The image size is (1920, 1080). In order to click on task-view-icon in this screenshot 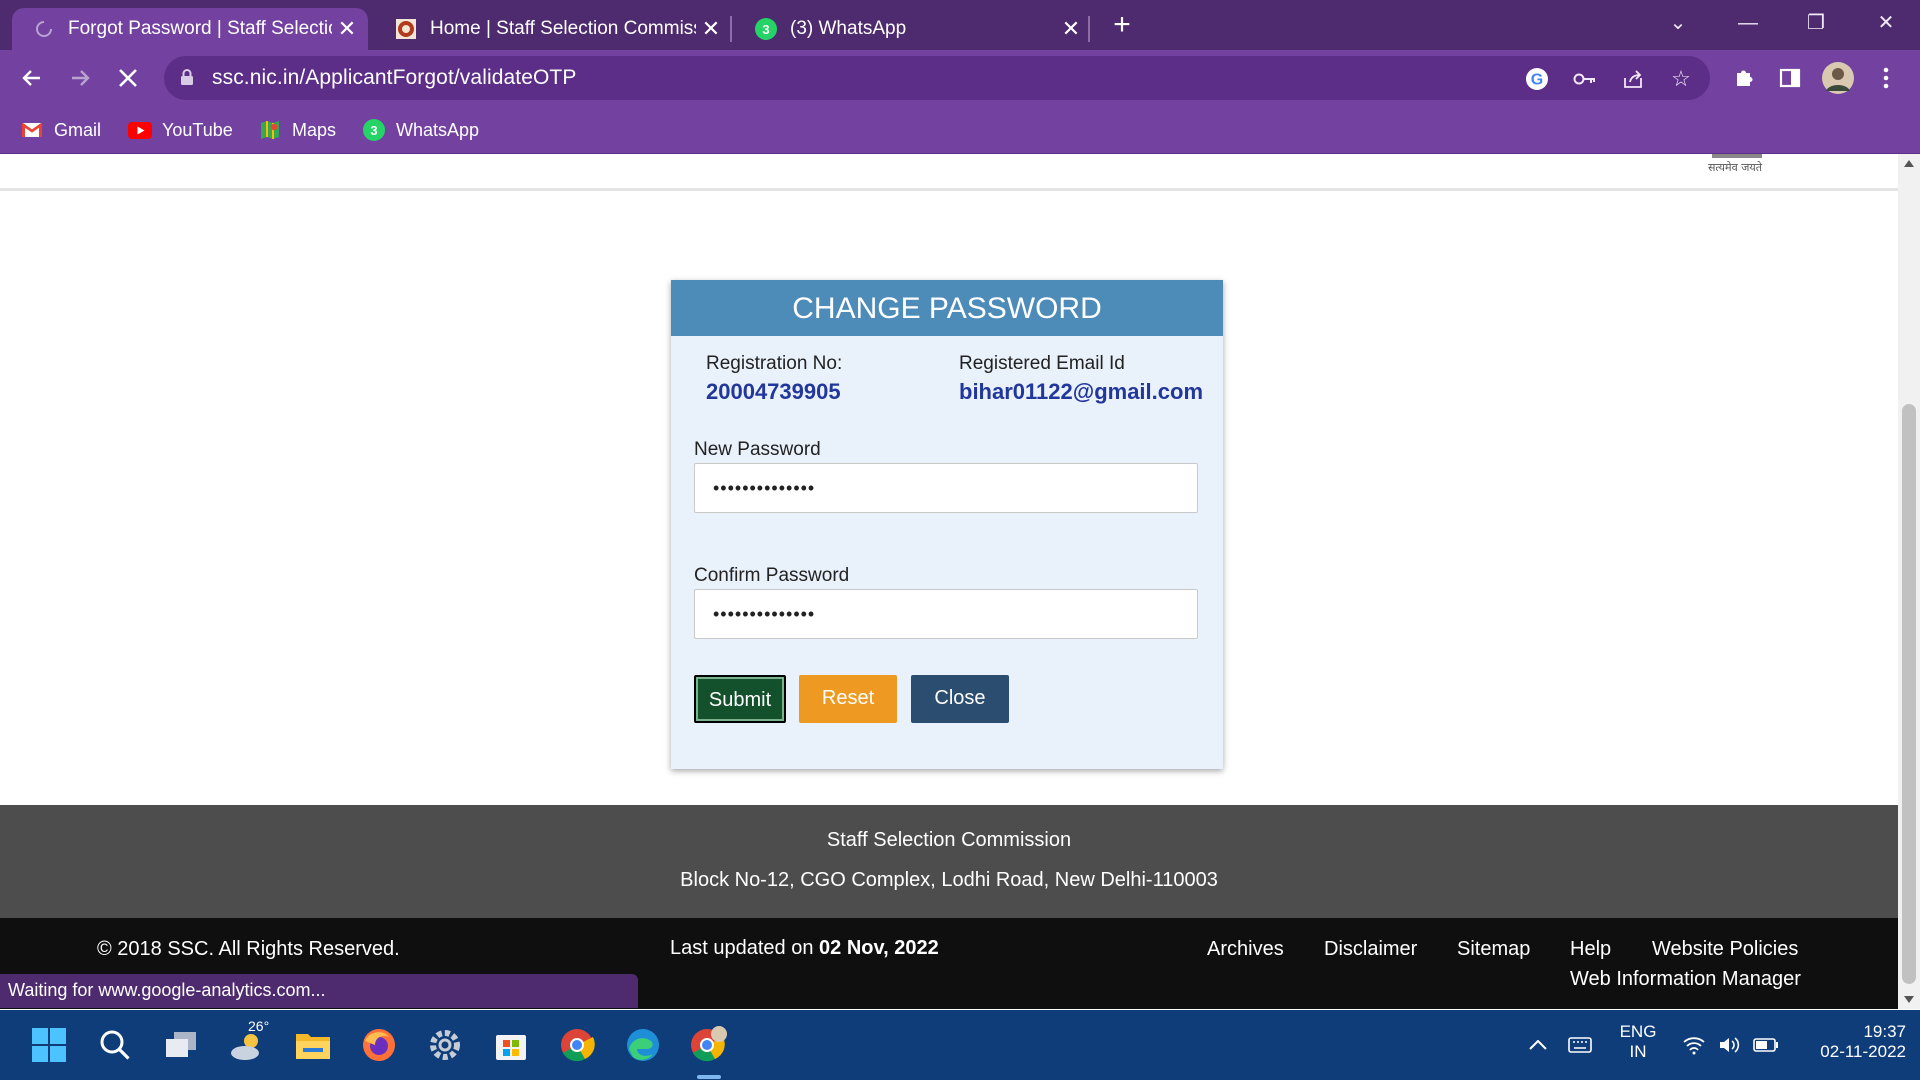, I will do `click(181, 1044)`.